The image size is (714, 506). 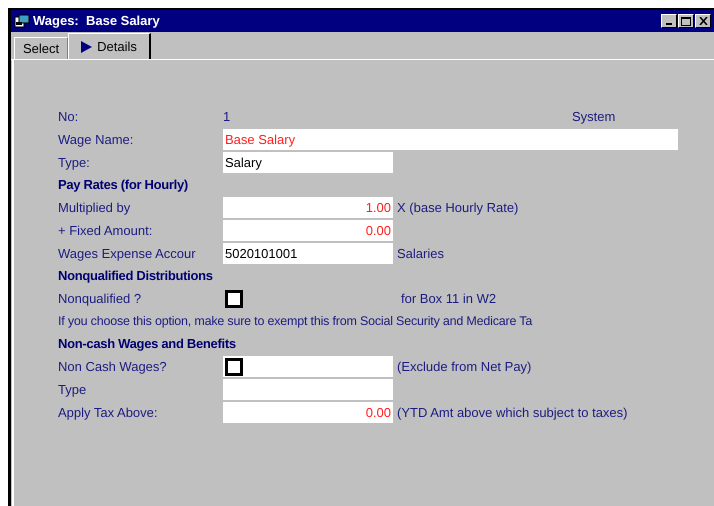 I want to click on window-title: Wages: Base Salary, so click(x=96, y=21).